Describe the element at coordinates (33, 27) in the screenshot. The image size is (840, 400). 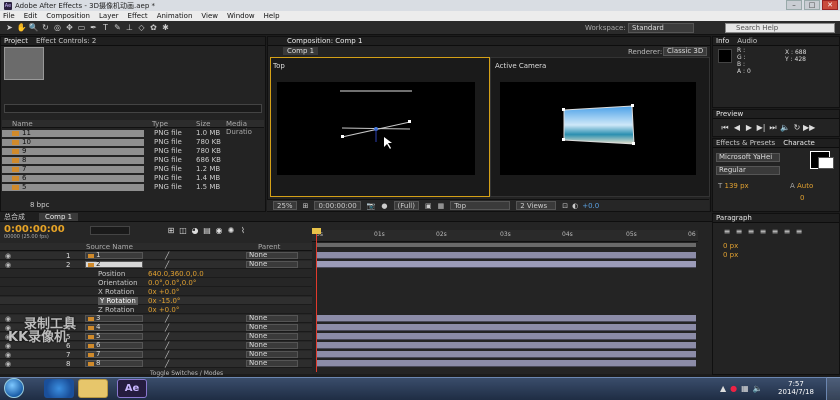
I see `zoom-tool-icon: 🔍` at that location.